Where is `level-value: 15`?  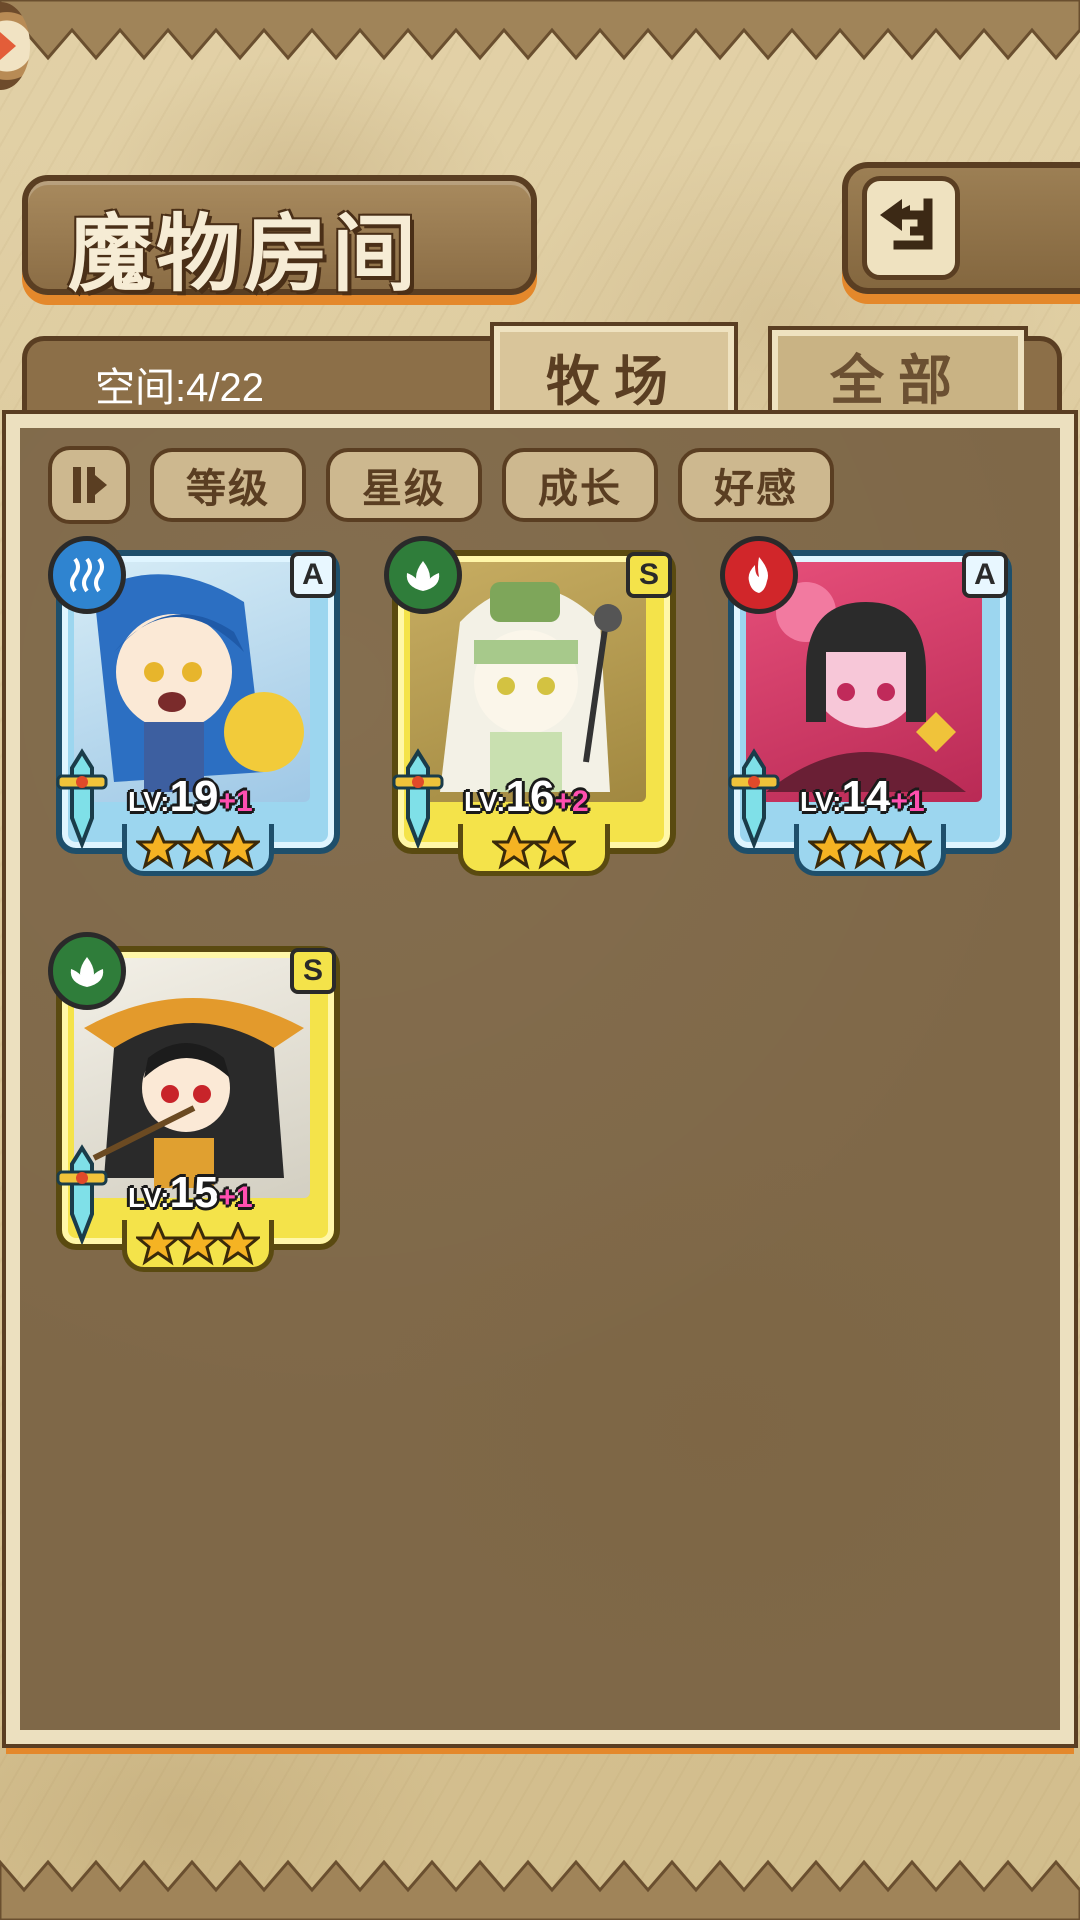 level-value: 15 is located at coordinates (194, 1192).